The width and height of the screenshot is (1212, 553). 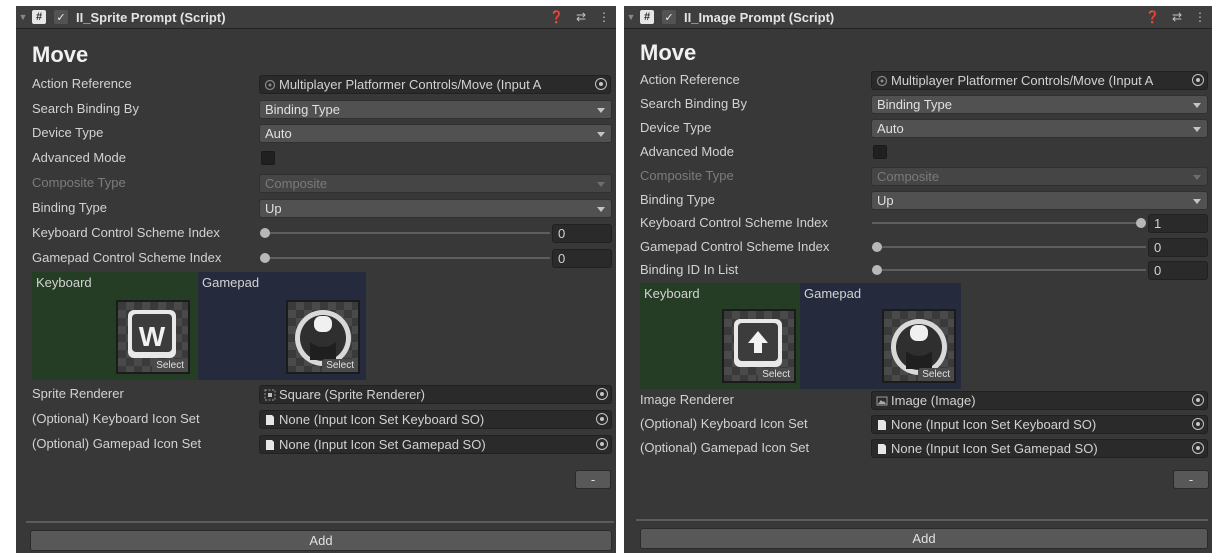 What do you see at coordinates (1178, 270) in the screenshot?
I see `binding-id-field: 0` at bounding box center [1178, 270].